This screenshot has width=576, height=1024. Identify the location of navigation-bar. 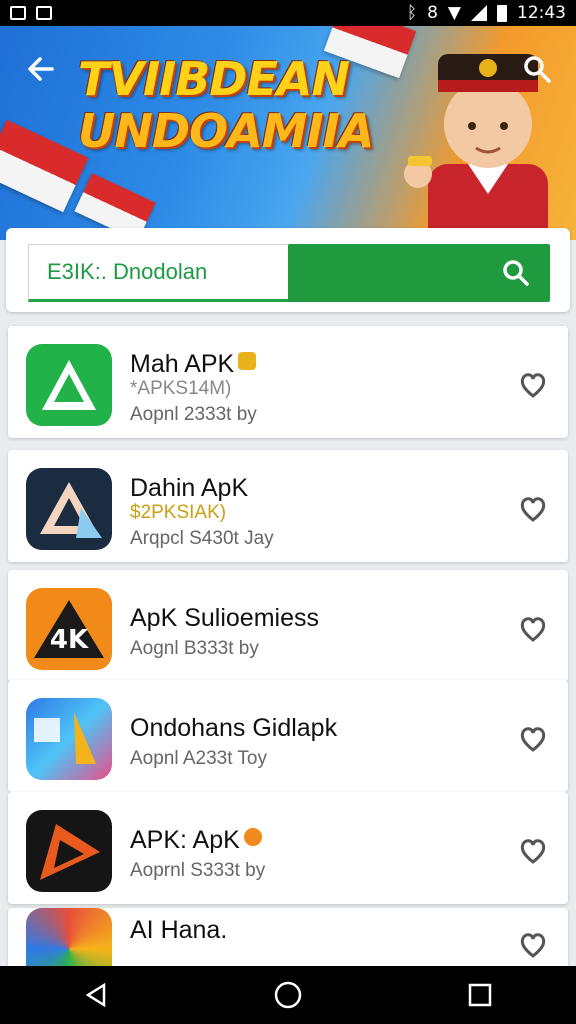
(288, 995).